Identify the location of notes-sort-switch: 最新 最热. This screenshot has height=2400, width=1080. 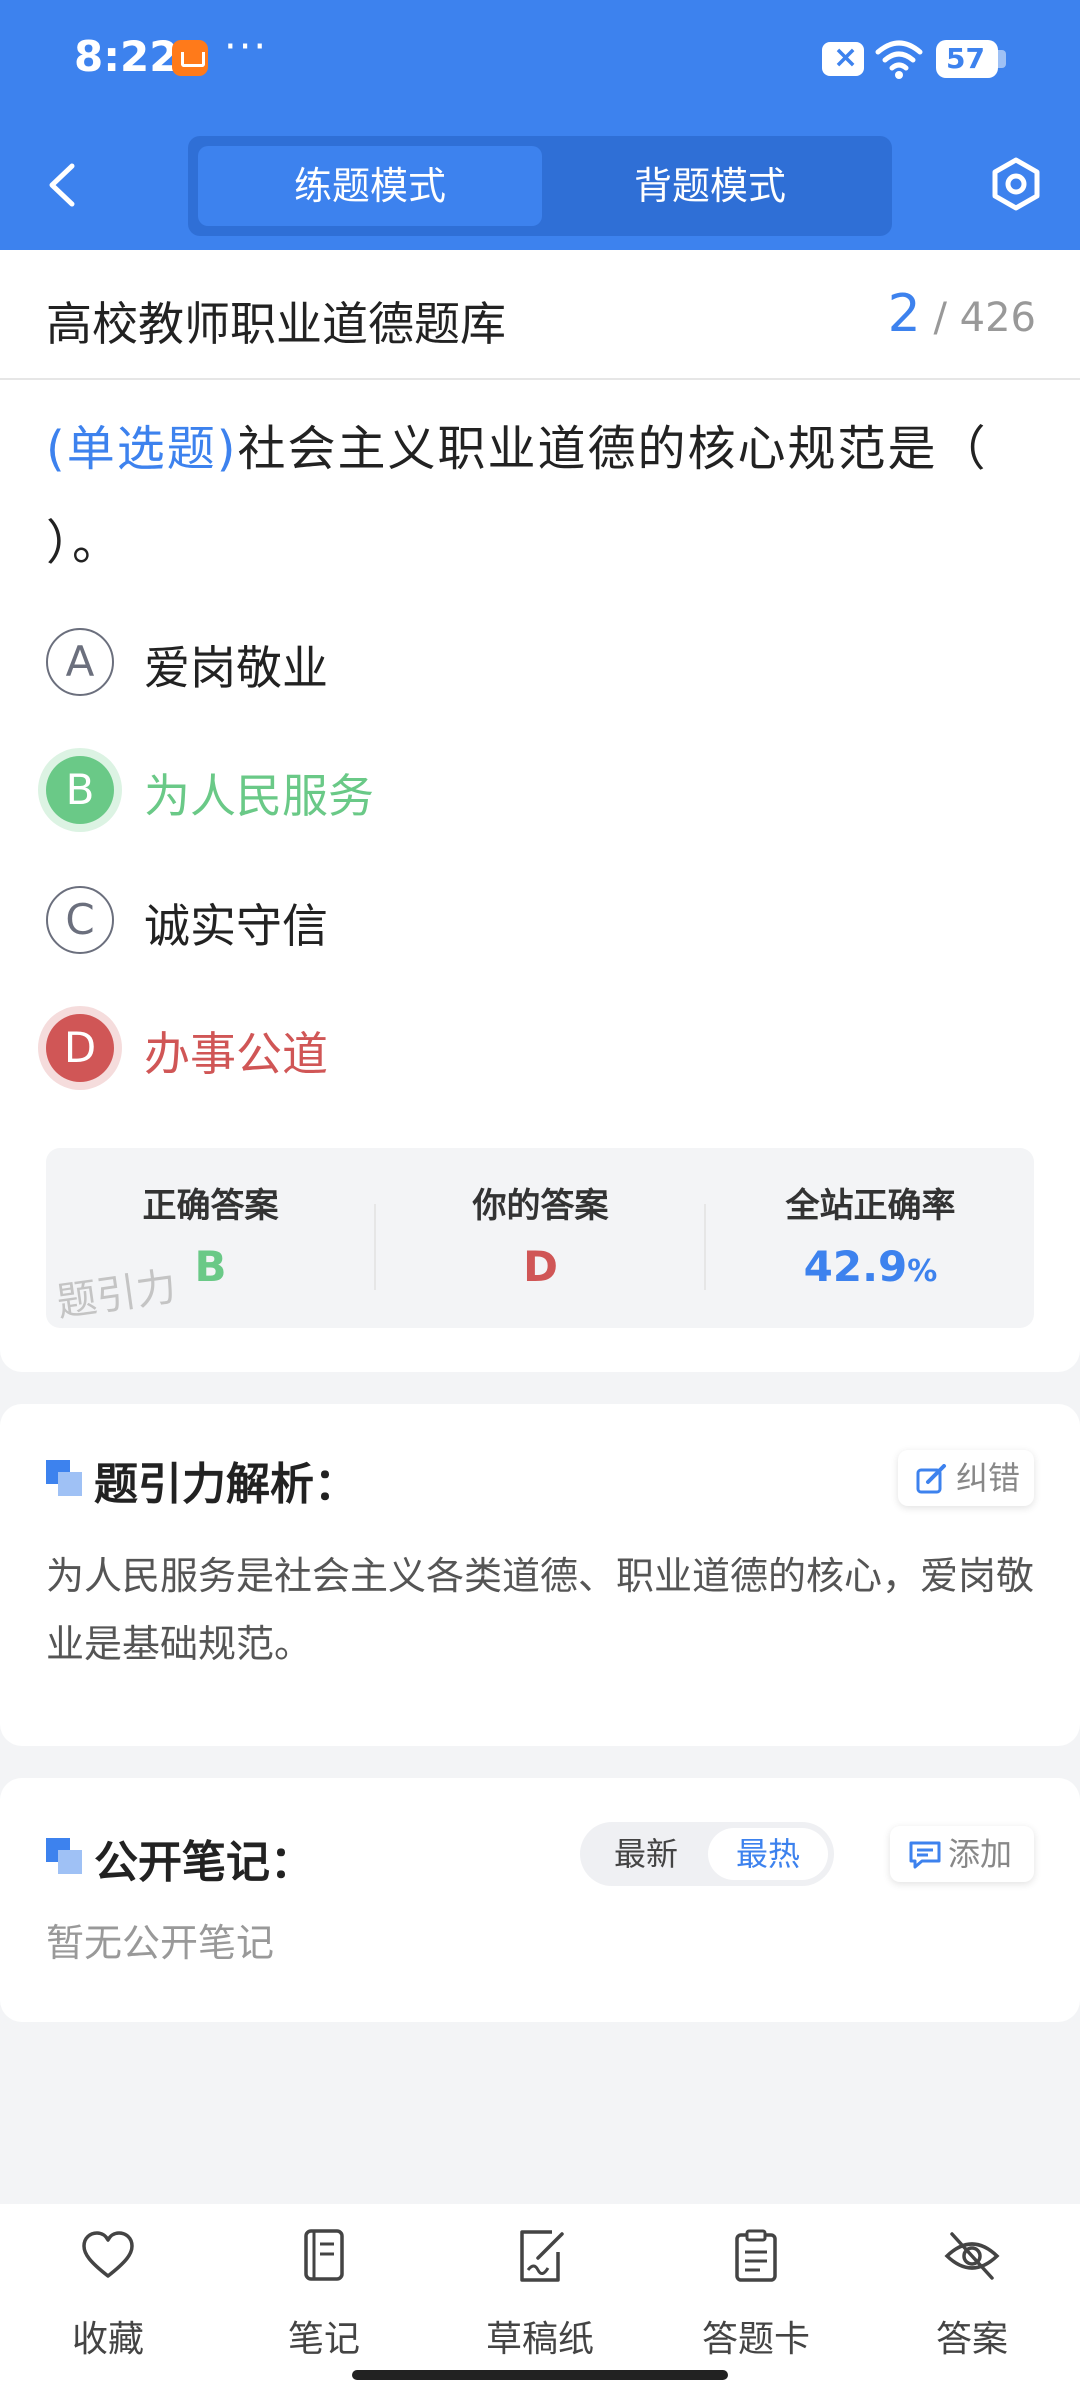
(707, 1854).